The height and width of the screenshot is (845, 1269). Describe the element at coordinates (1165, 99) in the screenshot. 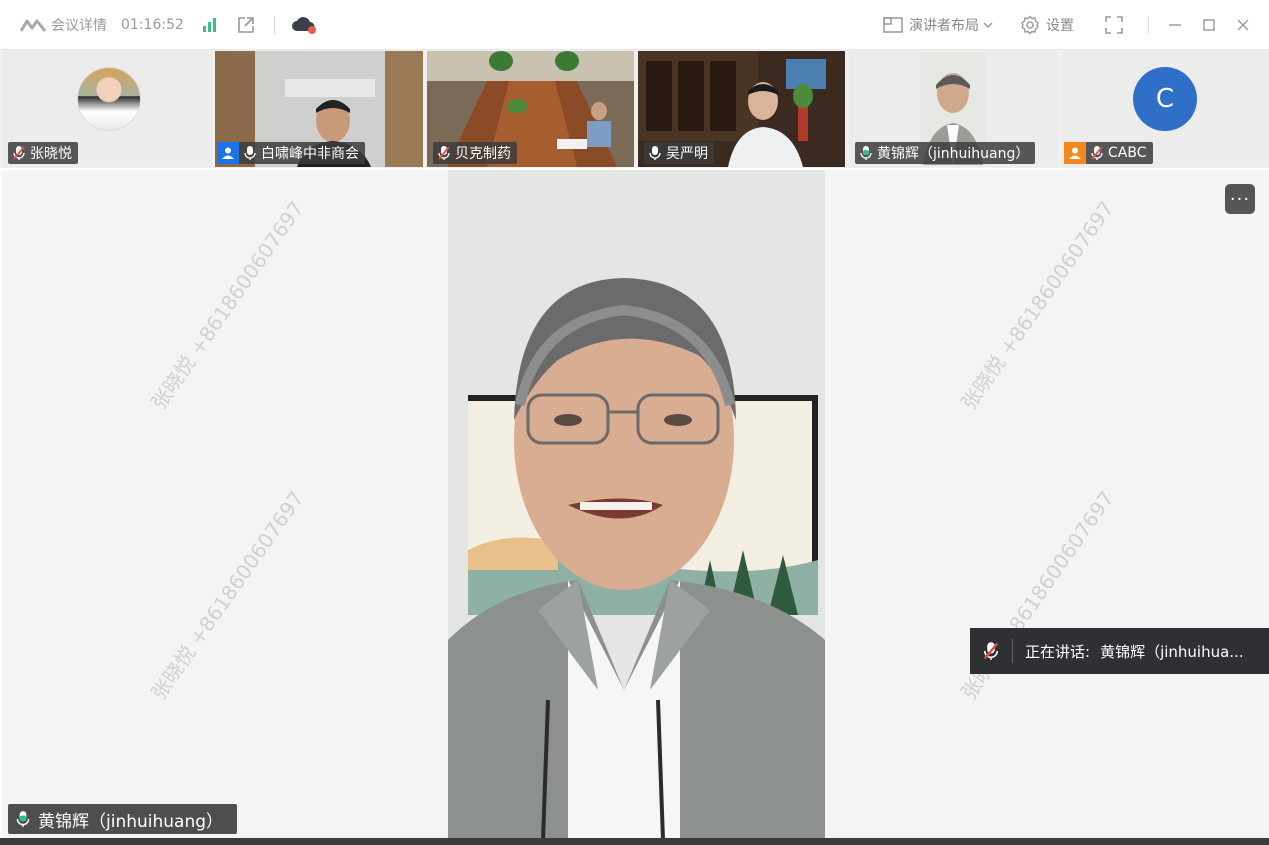

I see `avatar: C` at that location.